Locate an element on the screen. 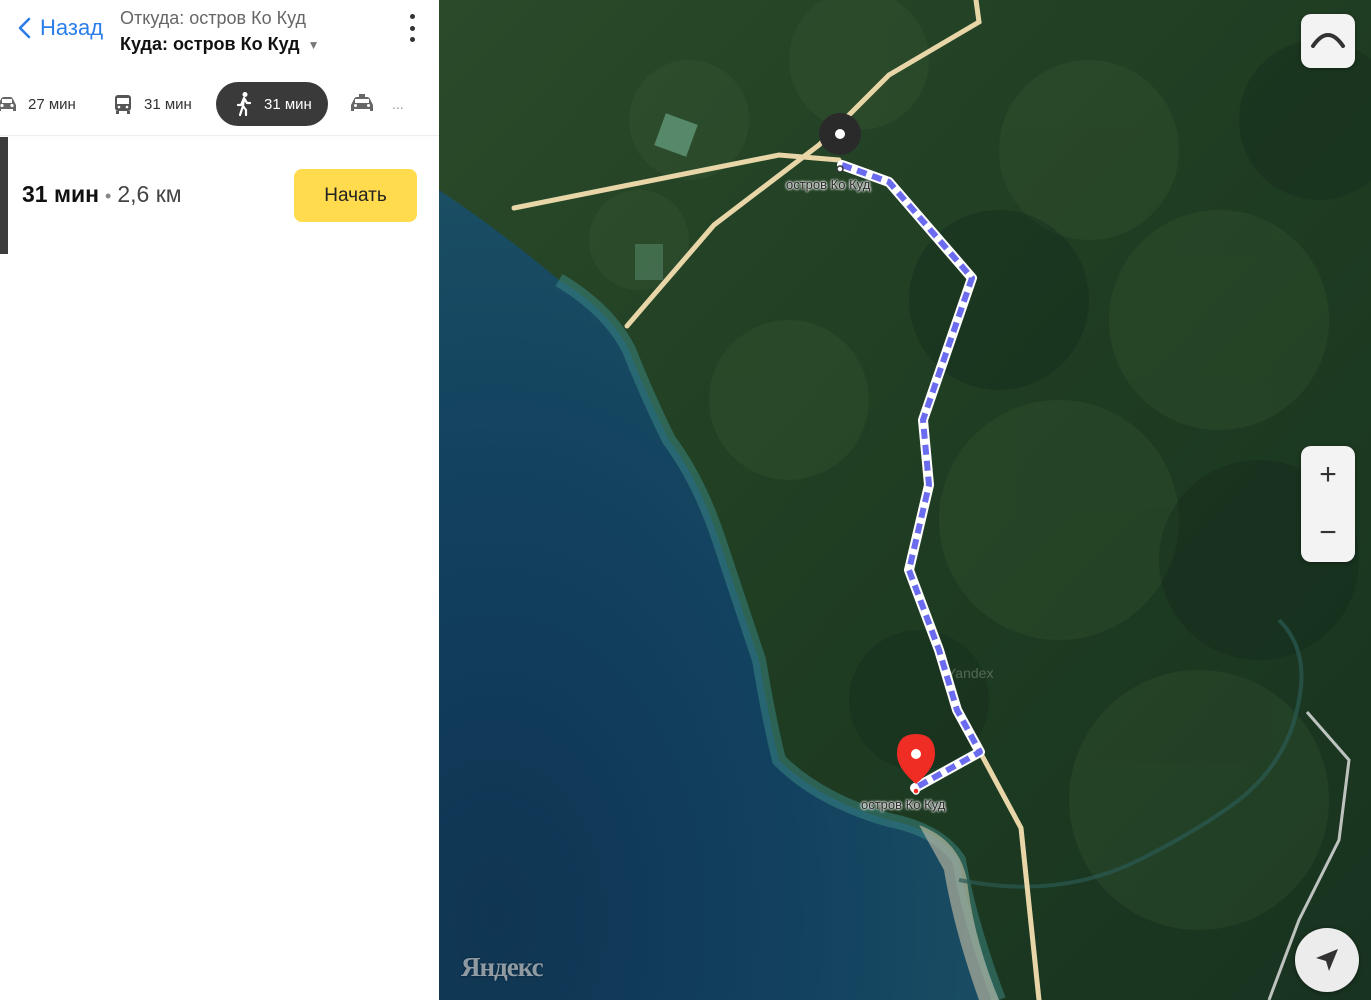  destination-pin-icon is located at coordinates (916, 764).